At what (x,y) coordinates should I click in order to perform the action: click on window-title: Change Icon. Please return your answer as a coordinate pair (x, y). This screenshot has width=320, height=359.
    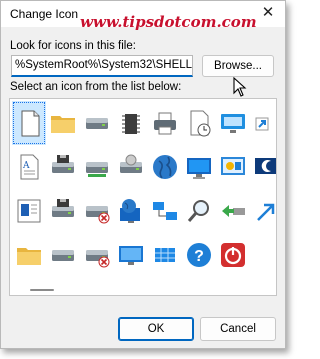
    Looking at the image, I should click on (44, 14).